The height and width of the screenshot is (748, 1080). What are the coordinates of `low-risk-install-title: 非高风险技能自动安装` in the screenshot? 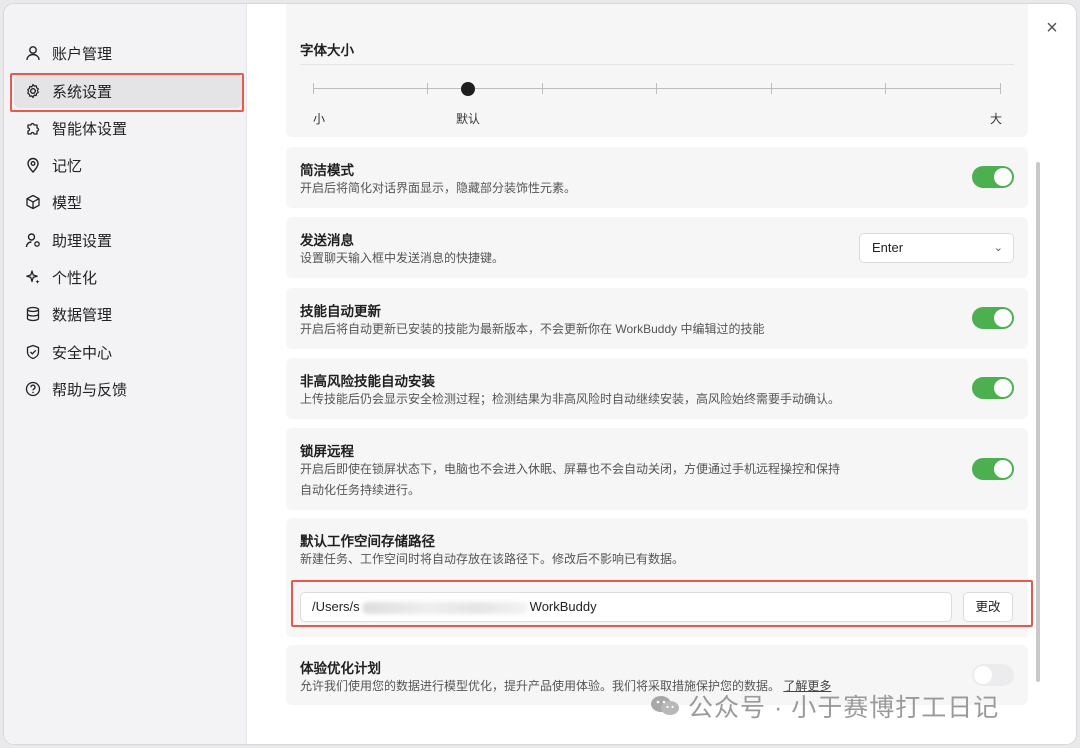 It's located at (367, 381).